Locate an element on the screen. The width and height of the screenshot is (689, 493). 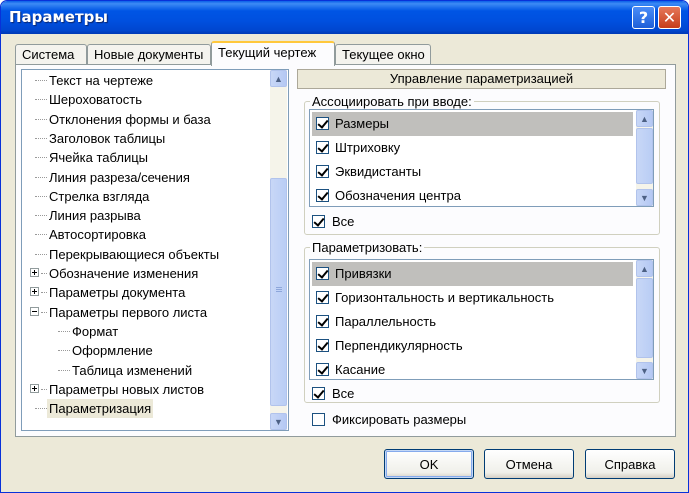
panel-header: Управление параметризацией is located at coordinates (481, 79).